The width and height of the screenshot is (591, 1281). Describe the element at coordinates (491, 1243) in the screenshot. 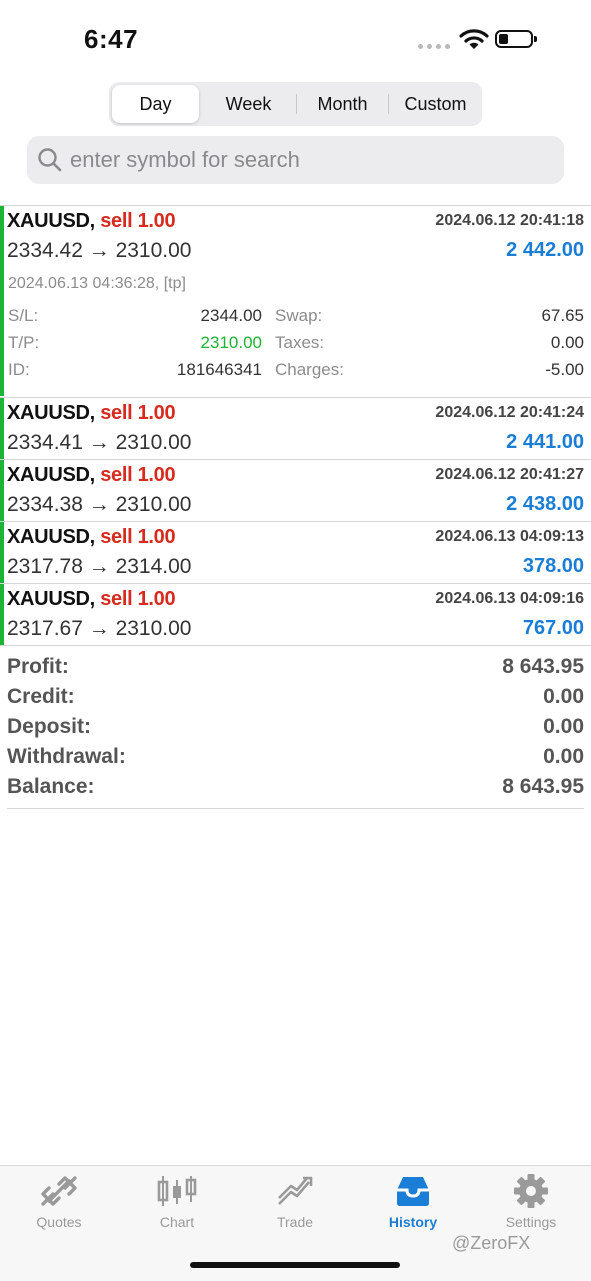

I see `watermark: @ZeroFX` at that location.